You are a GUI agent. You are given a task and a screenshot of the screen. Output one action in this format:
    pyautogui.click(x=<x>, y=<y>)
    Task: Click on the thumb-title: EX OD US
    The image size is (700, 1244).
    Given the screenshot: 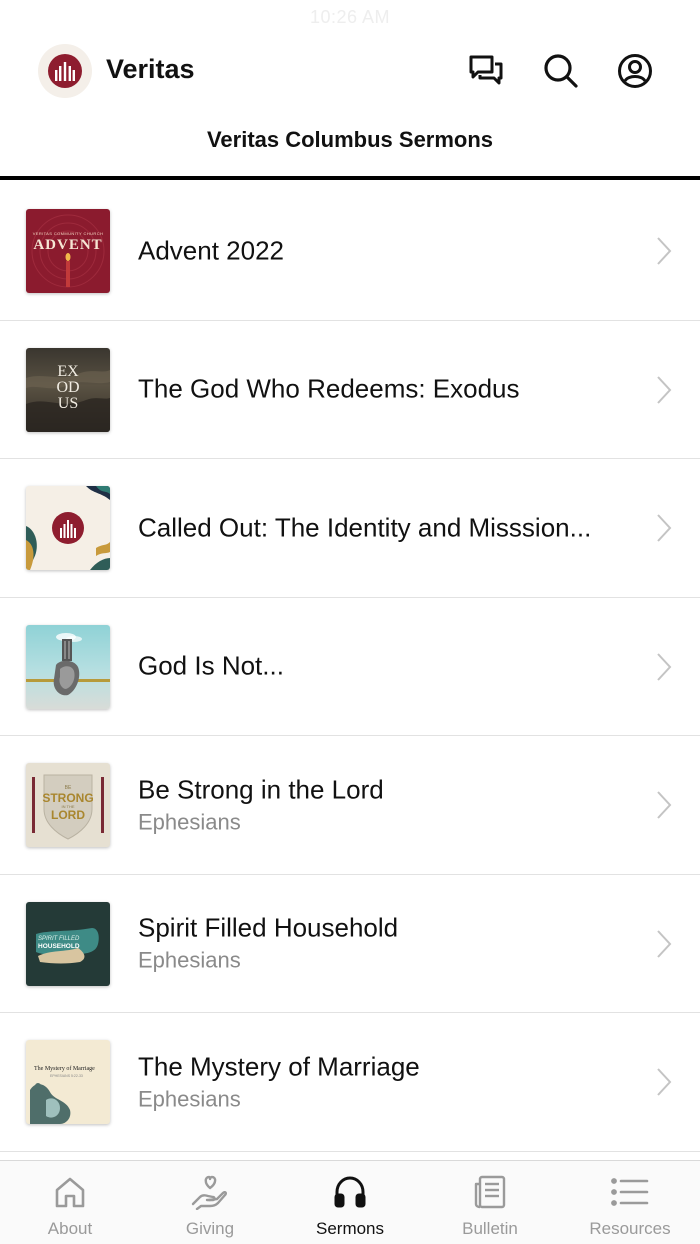 What is the action you would take?
    pyautogui.click(x=68, y=387)
    